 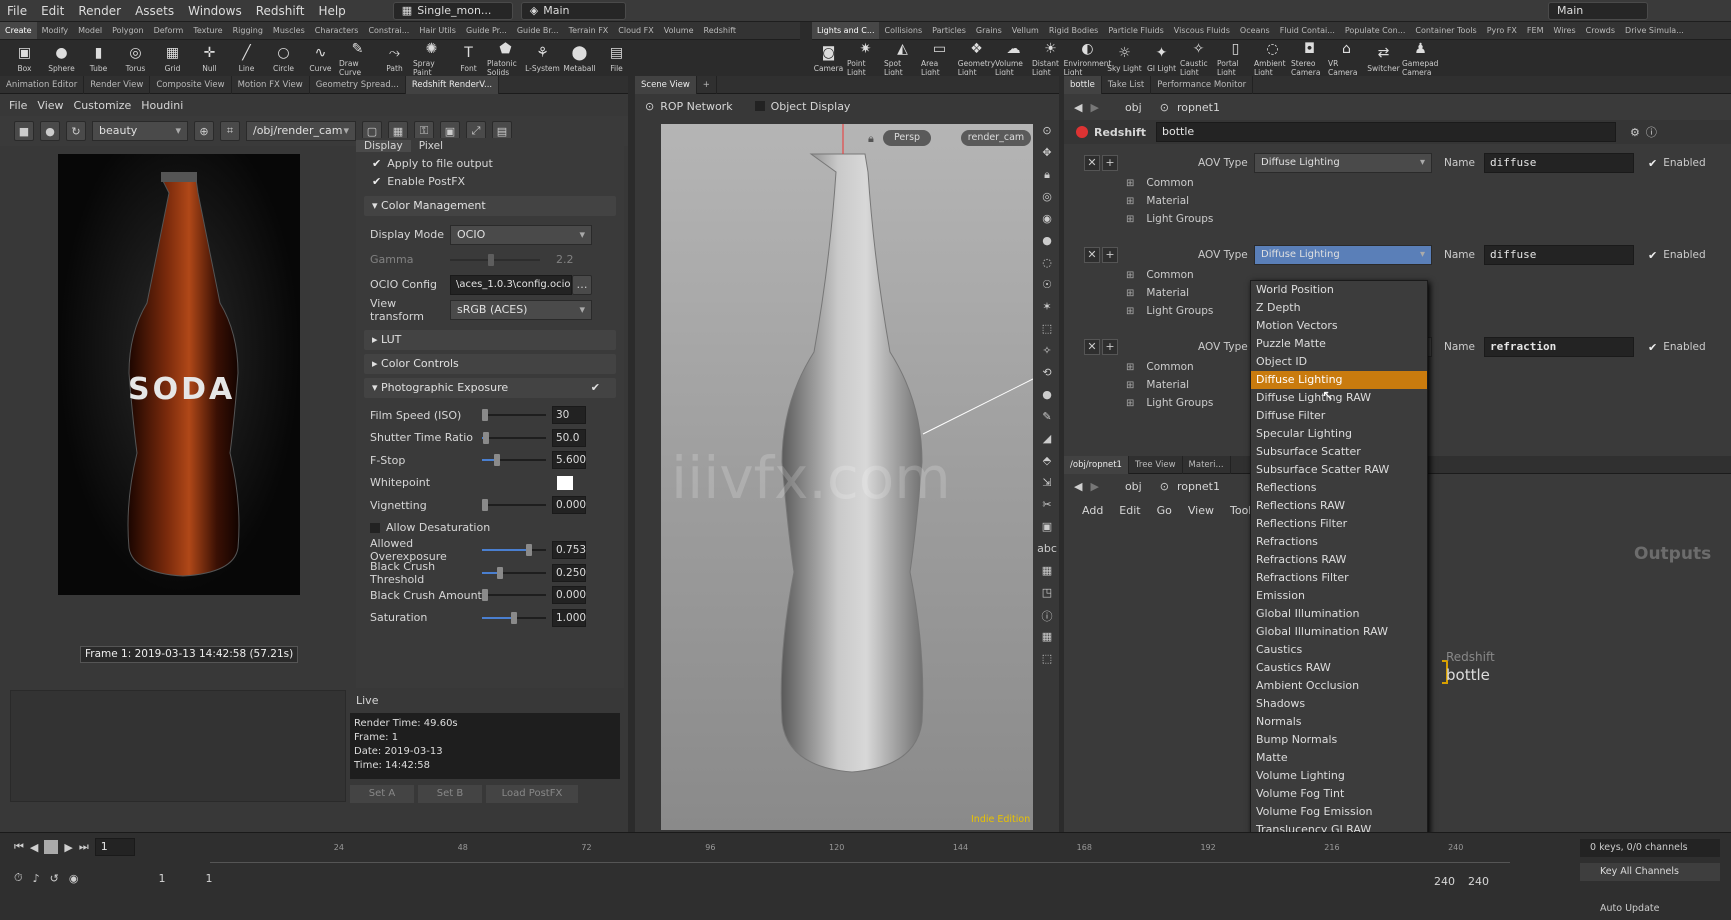 I want to click on geometry-light-tool: ❖ Geometry Light, so click(x=976, y=58).